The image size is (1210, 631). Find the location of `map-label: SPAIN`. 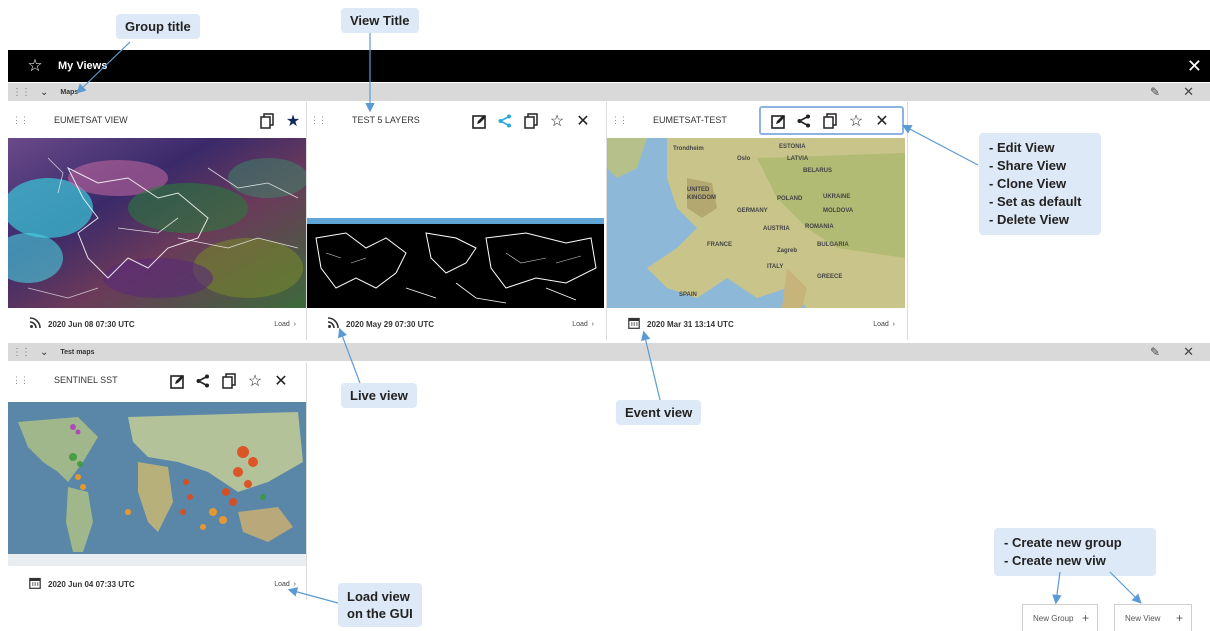

map-label: SPAIN is located at coordinates (688, 295).